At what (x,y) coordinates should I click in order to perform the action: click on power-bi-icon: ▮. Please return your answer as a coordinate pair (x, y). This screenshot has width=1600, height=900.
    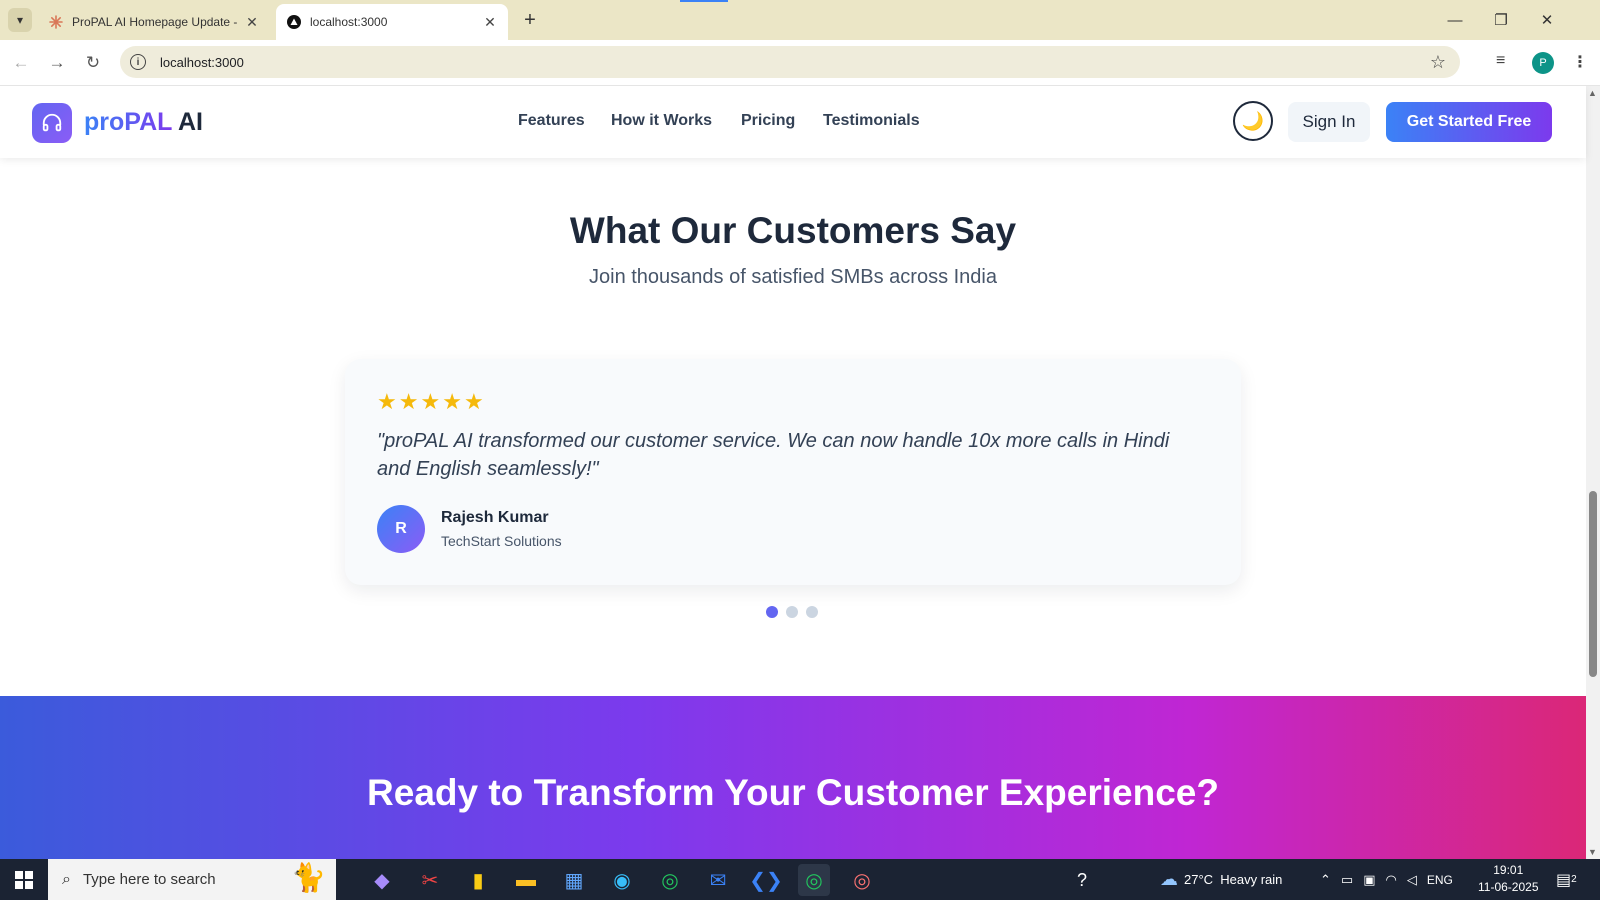
    Looking at the image, I should click on (478, 880).